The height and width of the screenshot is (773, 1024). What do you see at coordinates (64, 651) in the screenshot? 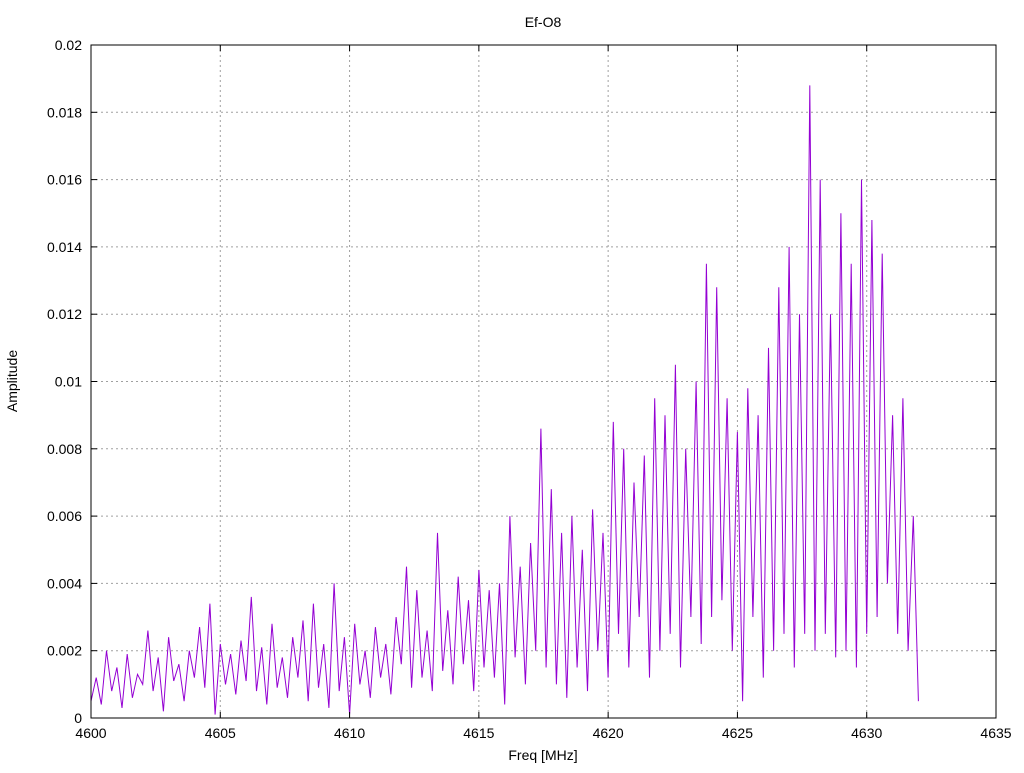
I see `y-tick-label: 0.002` at bounding box center [64, 651].